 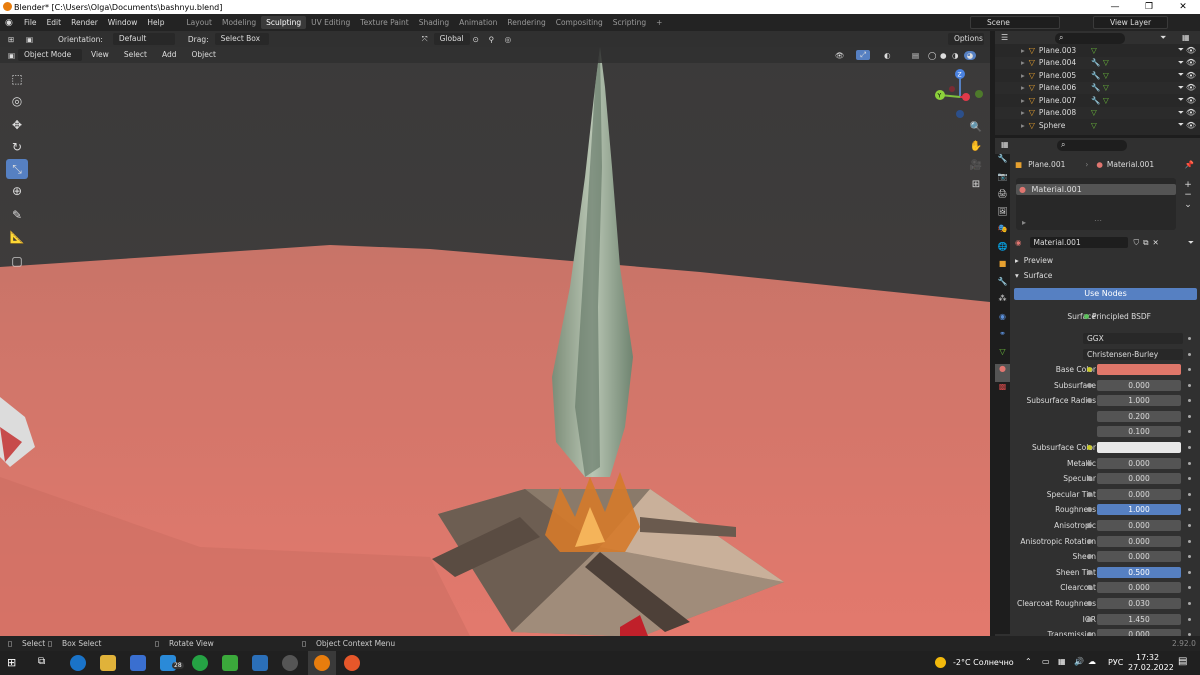 I want to click on wireframe-shading-icon: ◯, so click(x=934, y=55).